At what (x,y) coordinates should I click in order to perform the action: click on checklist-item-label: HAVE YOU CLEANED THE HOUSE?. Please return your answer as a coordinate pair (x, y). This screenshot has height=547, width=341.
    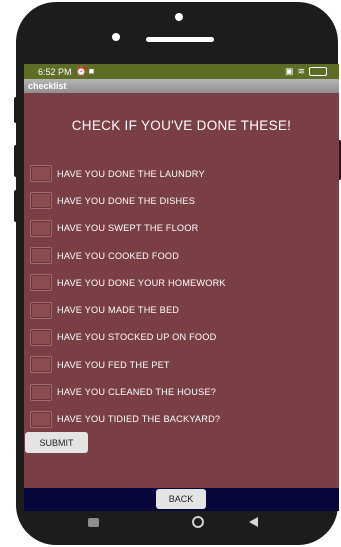
    Looking at the image, I should click on (137, 392).